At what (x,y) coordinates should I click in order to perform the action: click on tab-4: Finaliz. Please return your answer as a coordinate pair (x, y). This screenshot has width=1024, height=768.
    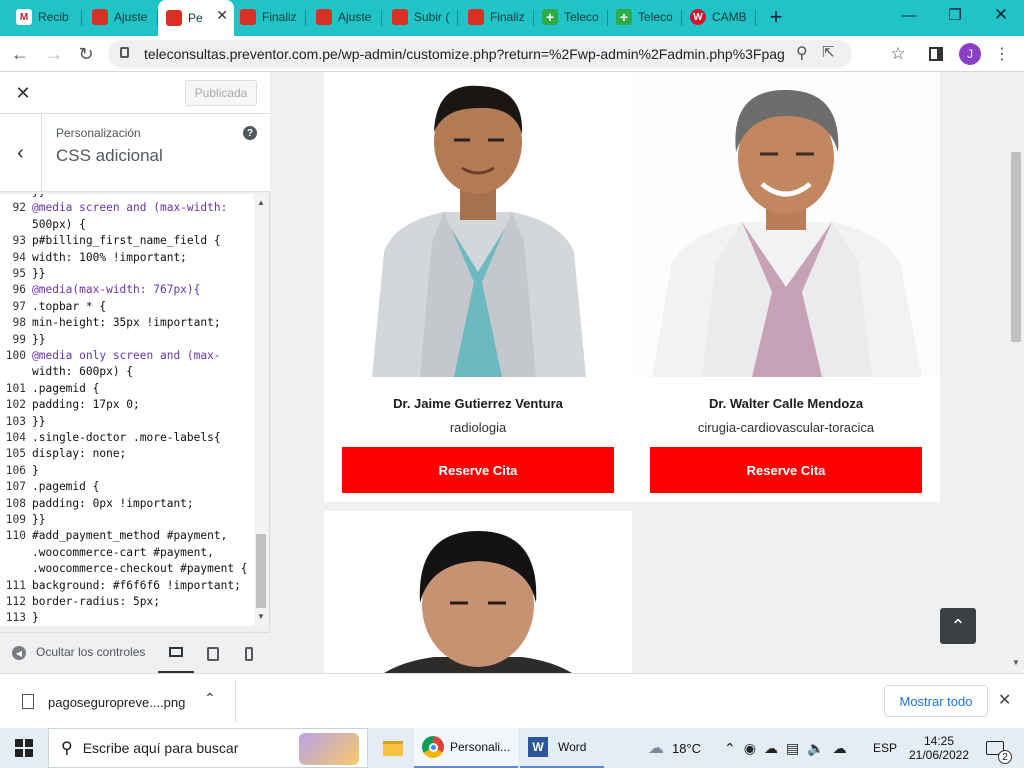
    Looking at the image, I should click on (269, 17).